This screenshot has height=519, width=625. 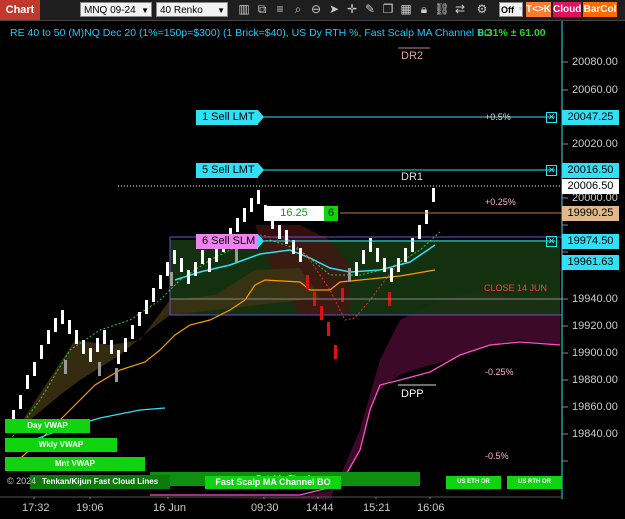 I want to click on price-tick: 20060.00, so click(x=595, y=90).